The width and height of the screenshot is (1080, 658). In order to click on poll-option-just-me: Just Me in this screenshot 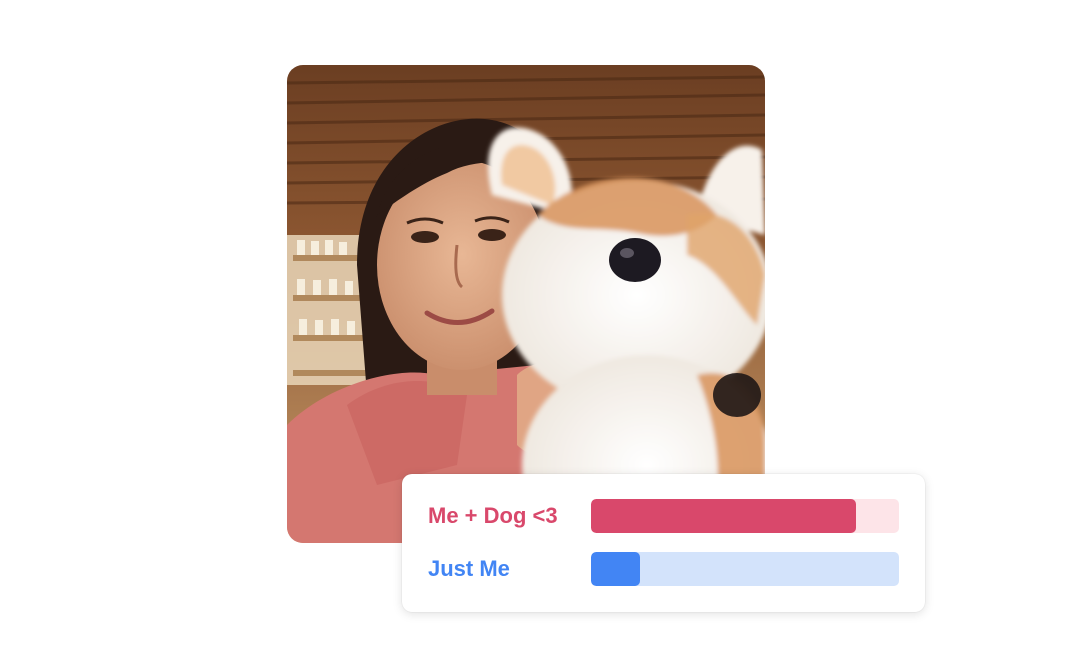, I will do `click(663, 569)`.